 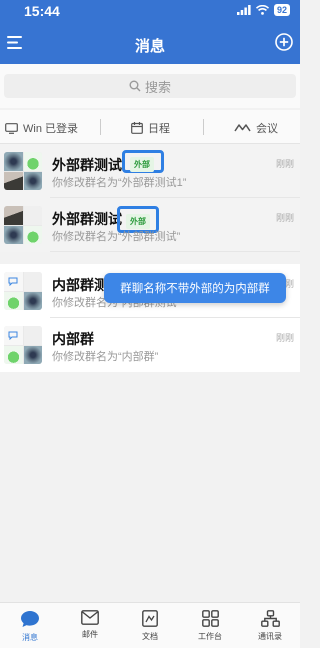 I want to click on tab-bar: 消息 邮件 文档 工作台 通讯录, so click(x=150, y=625).